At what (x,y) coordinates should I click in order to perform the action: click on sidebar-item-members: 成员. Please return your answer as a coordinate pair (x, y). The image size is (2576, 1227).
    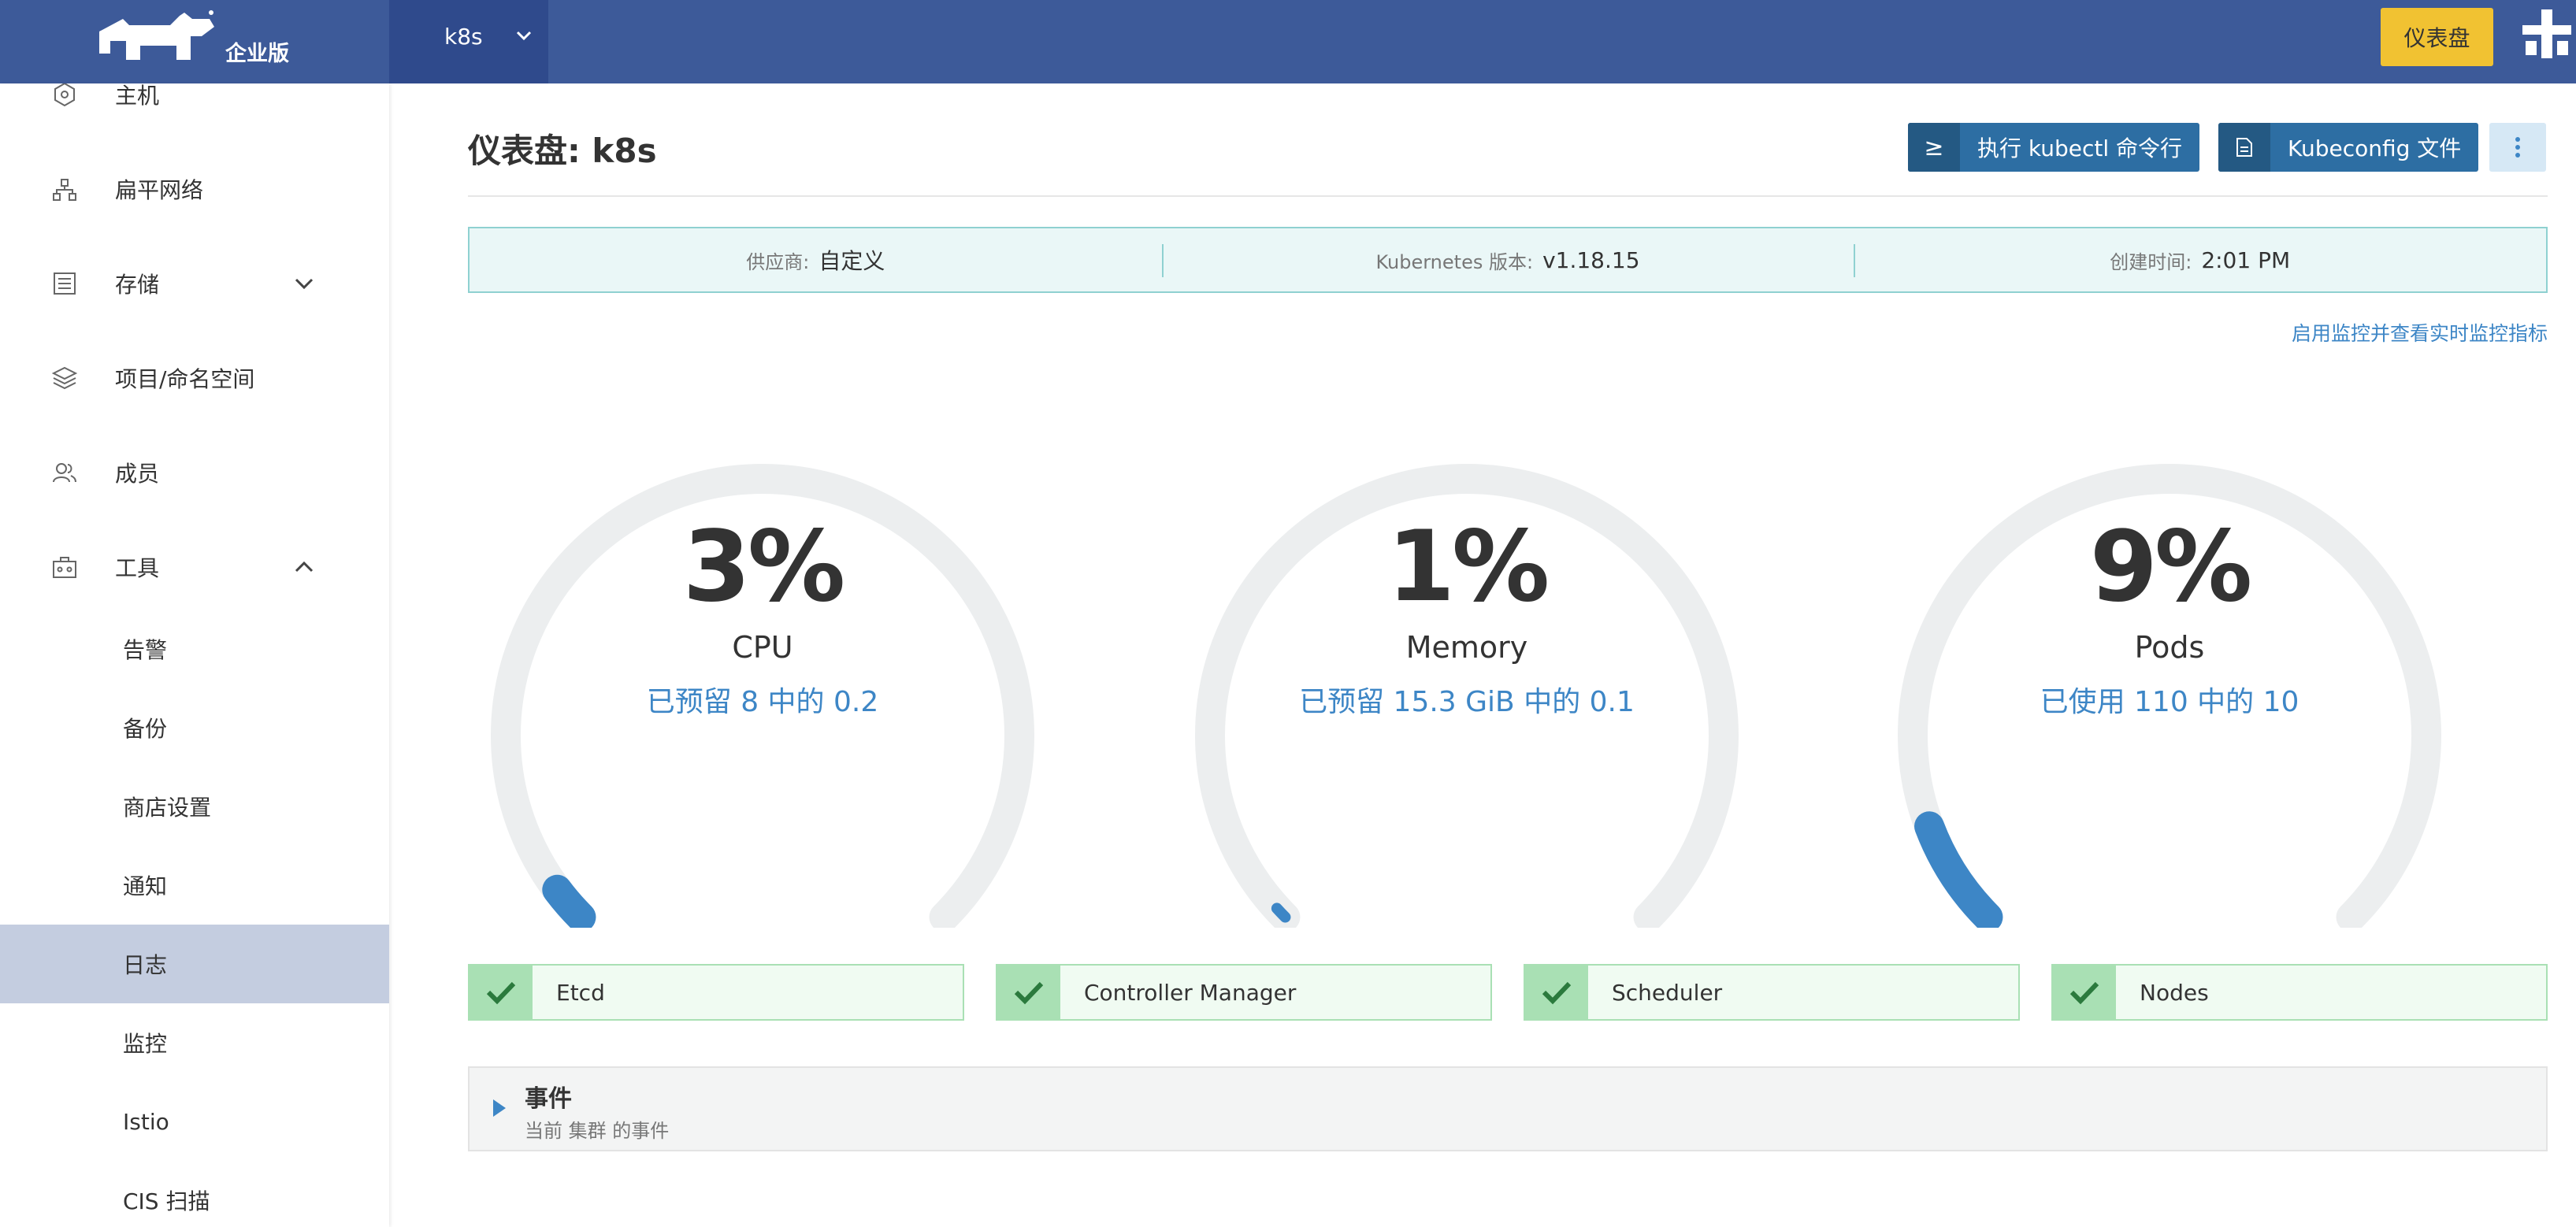
    Looking at the image, I should click on (194, 472).